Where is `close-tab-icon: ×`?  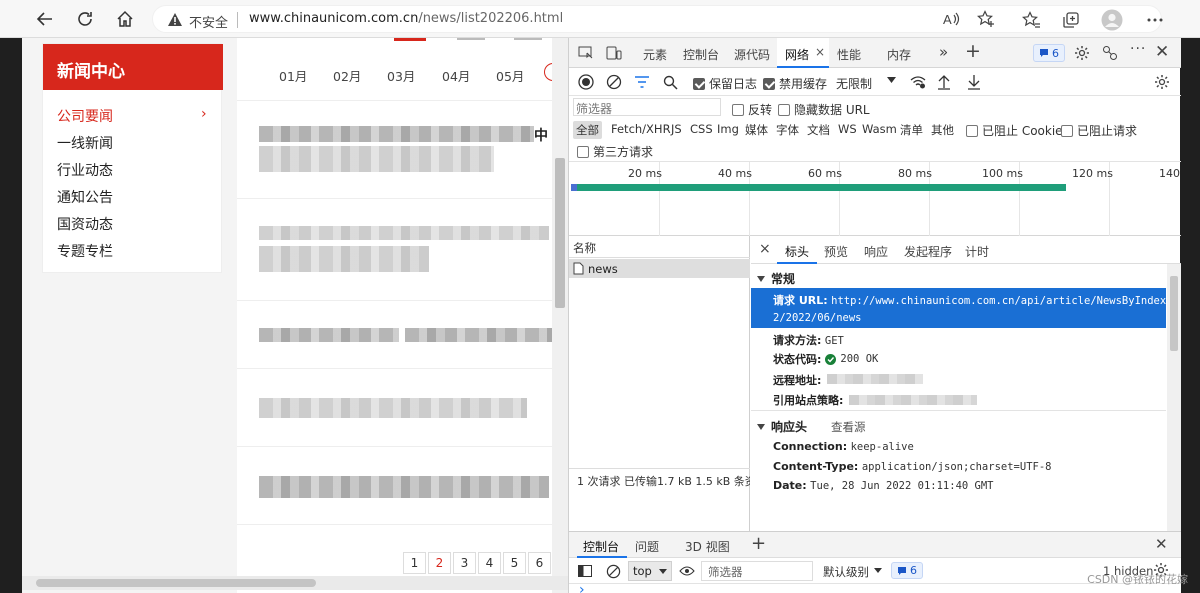 close-tab-icon: × is located at coordinates (820, 52).